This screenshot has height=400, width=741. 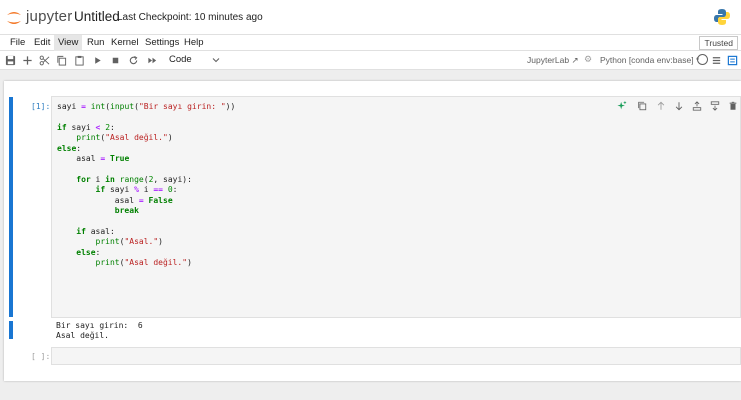 What do you see at coordinates (49, 16) in the screenshot?
I see `jupyter-brand: jupyter` at bounding box center [49, 16].